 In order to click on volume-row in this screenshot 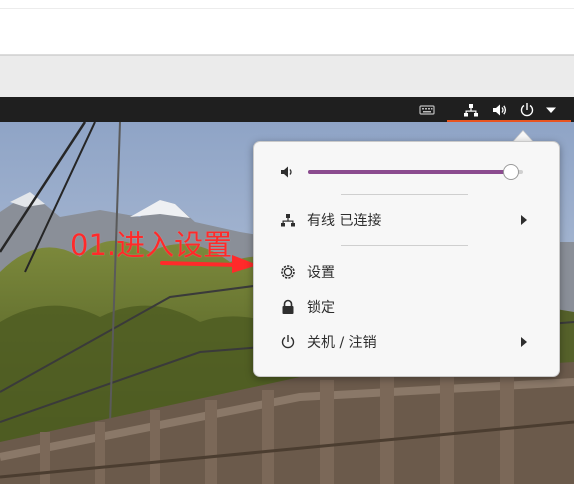, I will do `click(406, 172)`.